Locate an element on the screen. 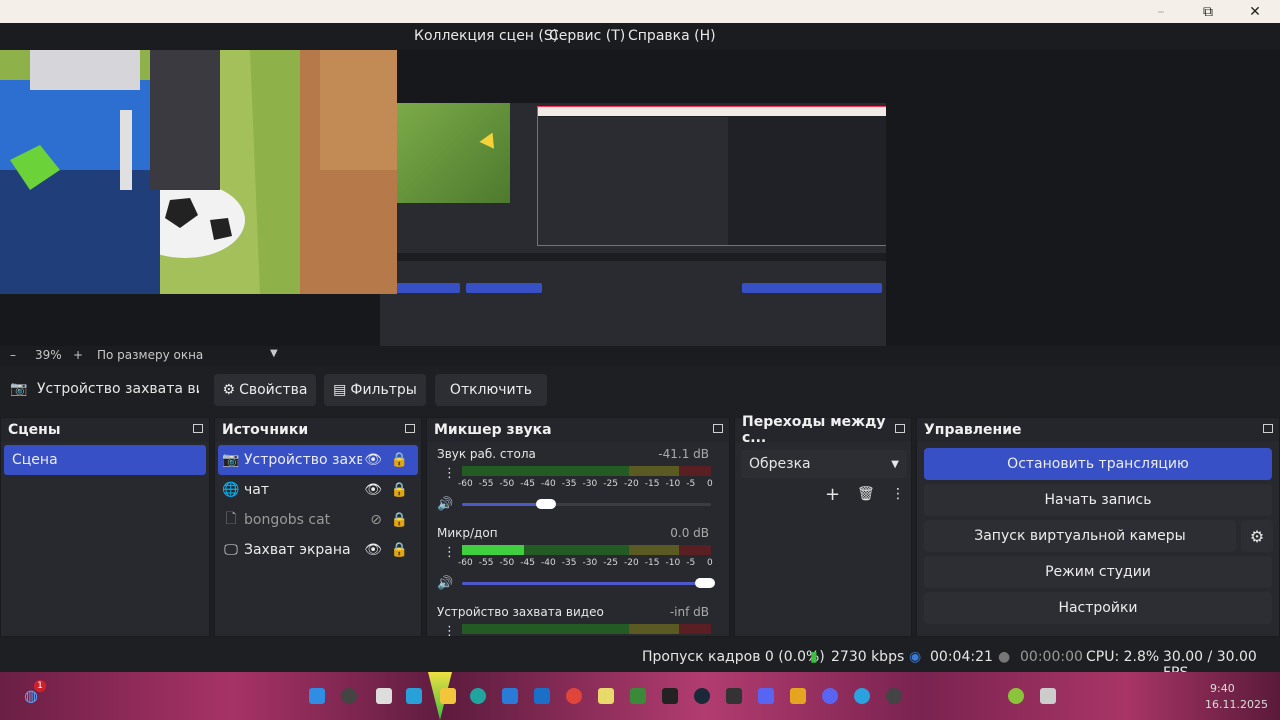  settings-button: Настройки is located at coordinates (1098, 608).